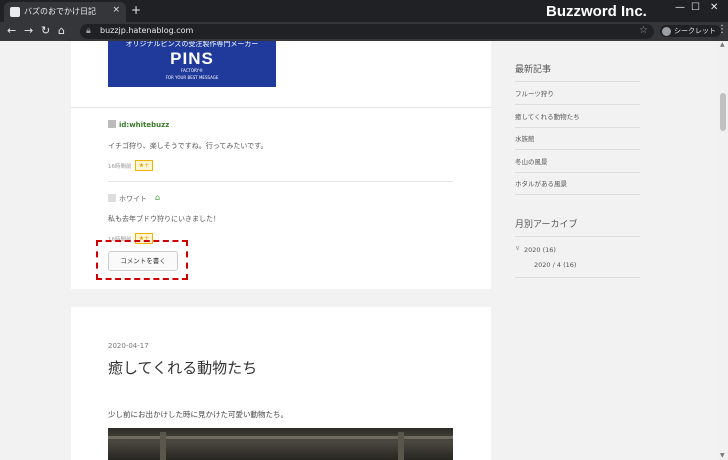 Image resolution: width=728 pixels, height=460 pixels. I want to click on incognito-icon, so click(666, 31).